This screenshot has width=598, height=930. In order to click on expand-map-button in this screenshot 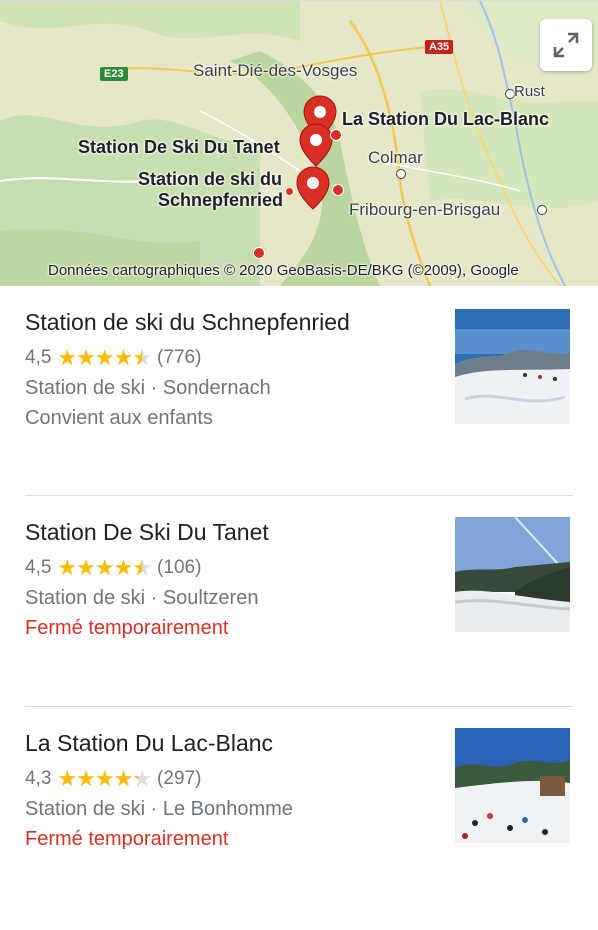, I will do `click(566, 45)`.